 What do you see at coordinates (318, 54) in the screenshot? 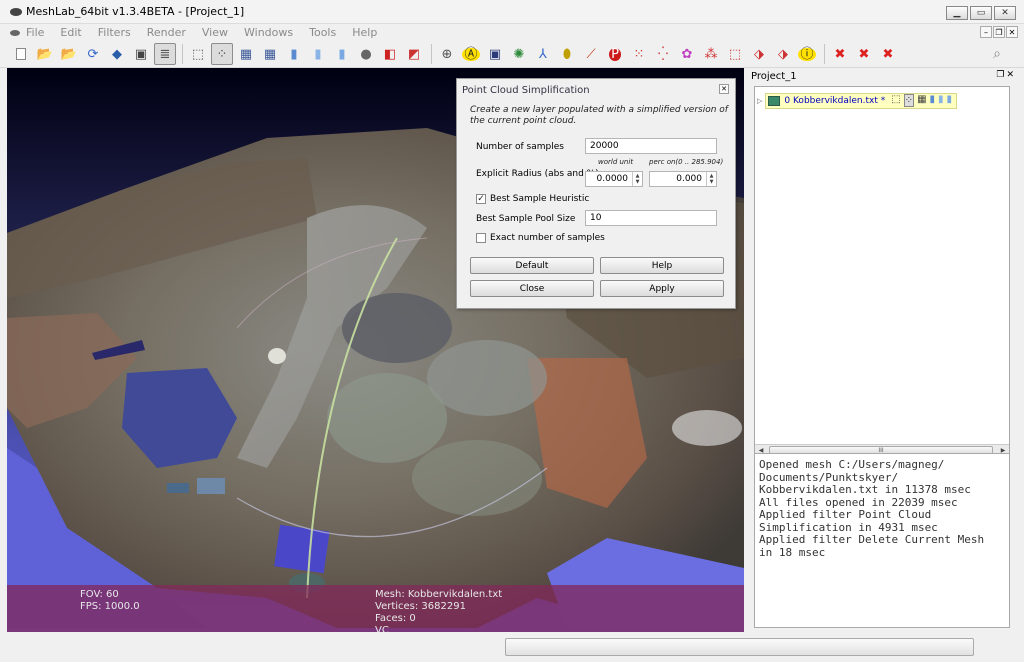
I see `flat-icon: ▮` at bounding box center [318, 54].